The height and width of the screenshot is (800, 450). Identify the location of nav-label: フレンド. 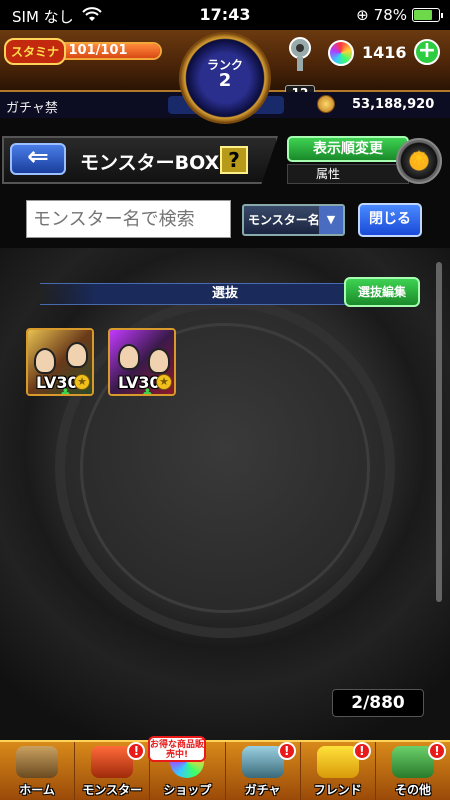
(337, 790).